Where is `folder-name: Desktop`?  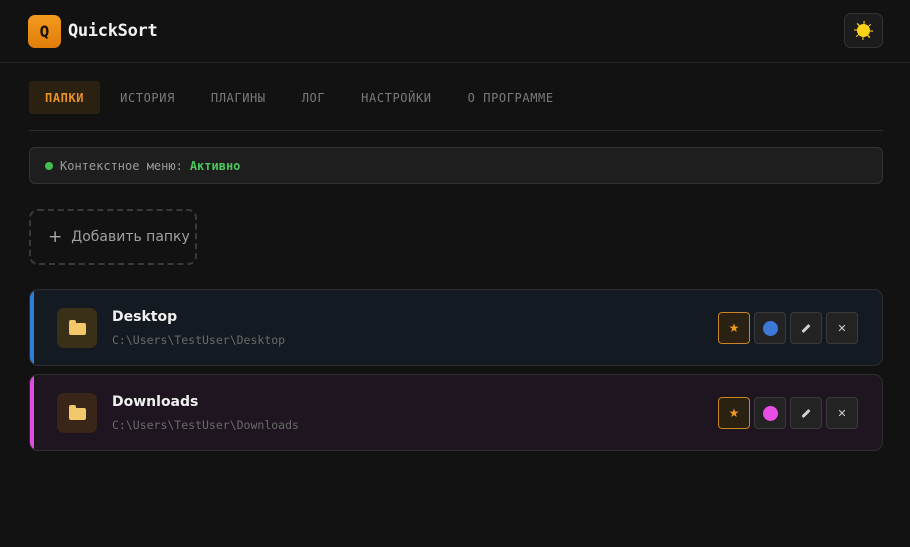 folder-name: Desktop is located at coordinates (145, 317).